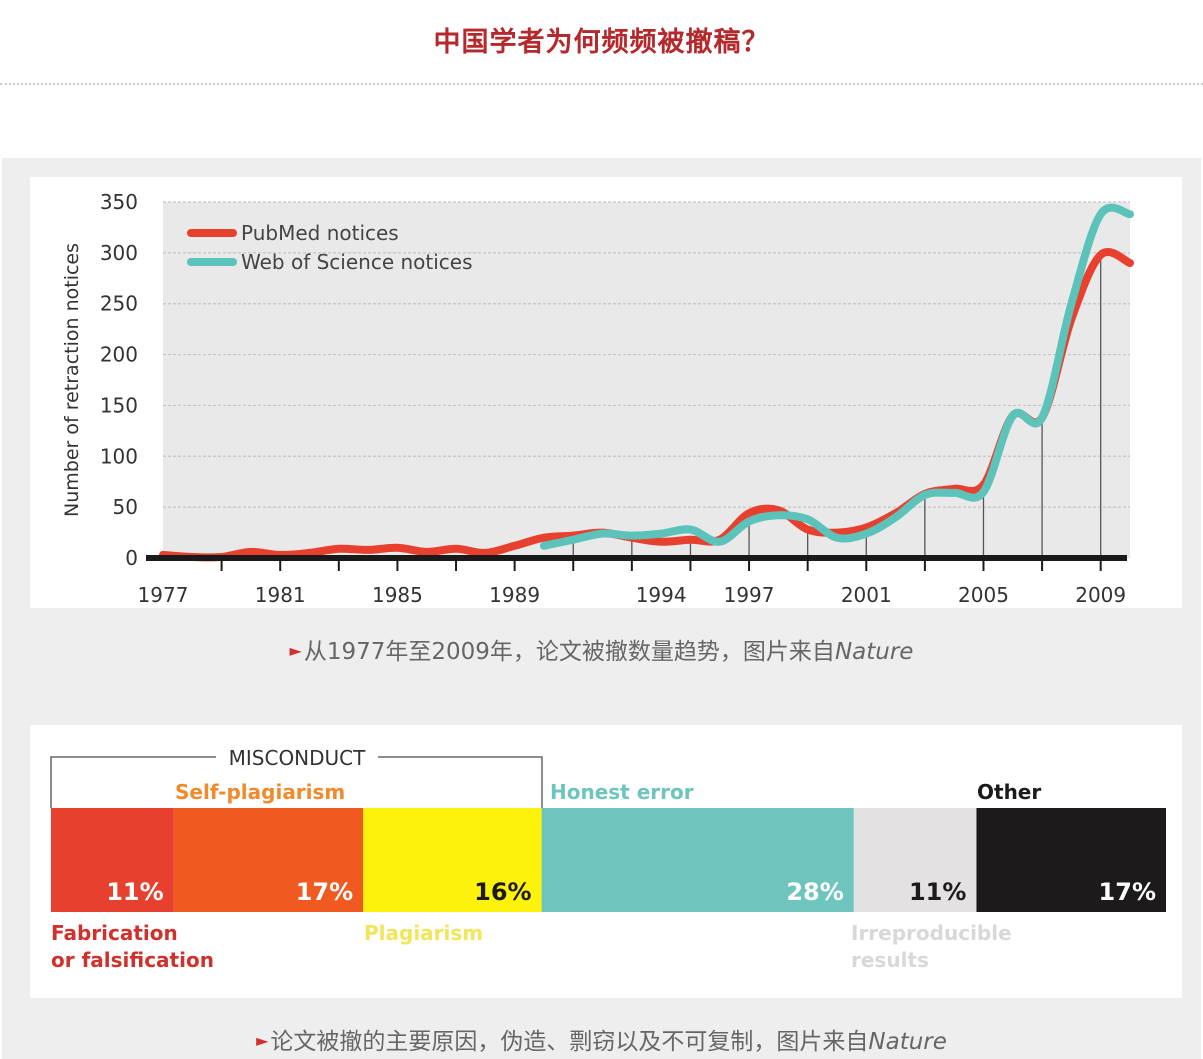  What do you see at coordinates (632, 595) in the screenshot?
I see `x-tick-labels: 1977 1981 1985 1989 1994 1997 2001 2005 2009` at bounding box center [632, 595].